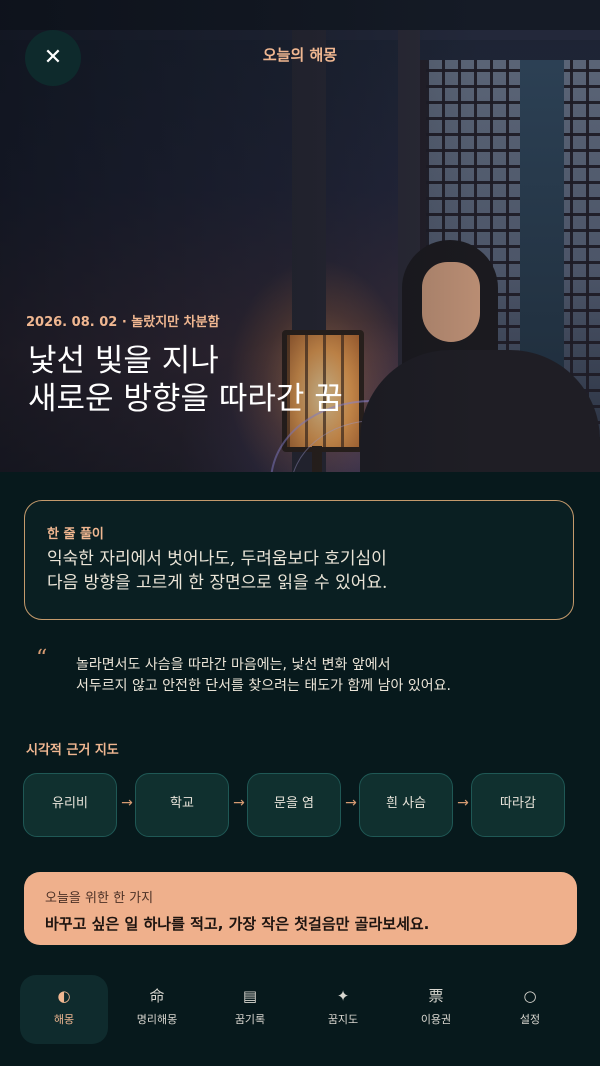 The image size is (600, 1066). I want to click on nav-item-settings: ○ 설정, so click(530, 1009).